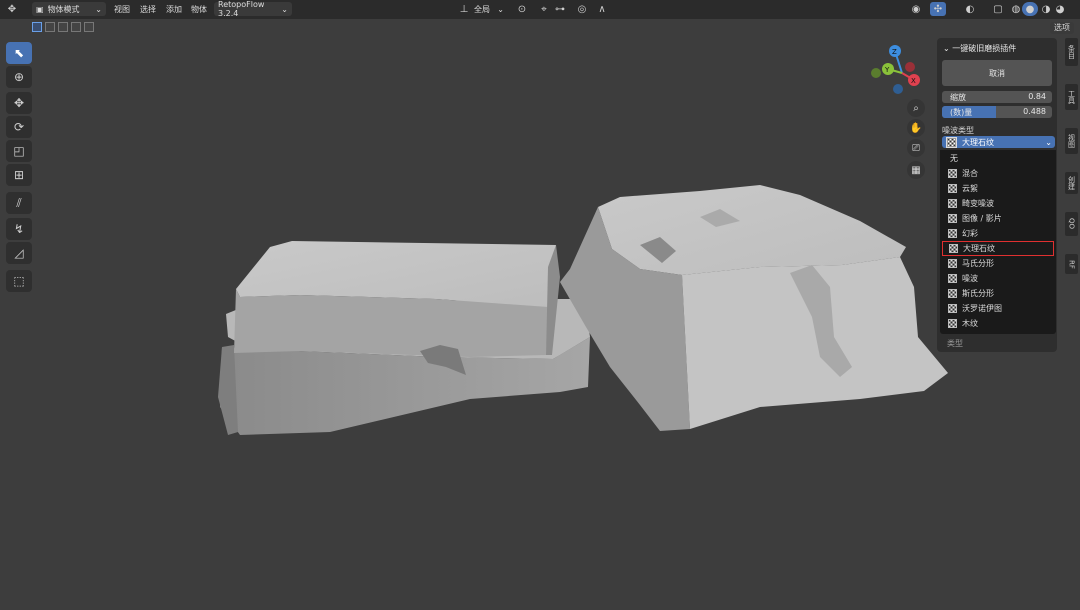 This screenshot has height=610, width=1080. Describe the element at coordinates (602, 9) in the screenshot. I see `falloff-icon: ∧` at that location.